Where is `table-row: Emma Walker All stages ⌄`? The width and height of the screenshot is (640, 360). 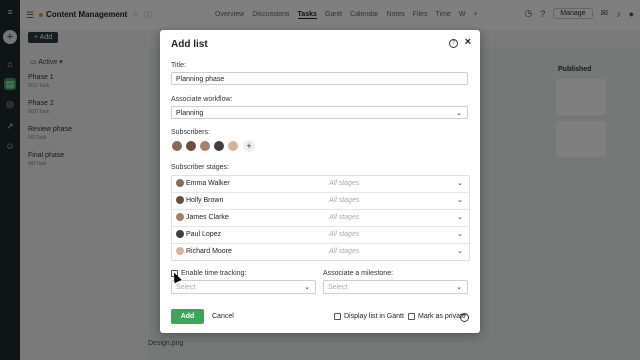
table-row: Emma Walker All stages ⌄ is located at coordinates (320, 184).